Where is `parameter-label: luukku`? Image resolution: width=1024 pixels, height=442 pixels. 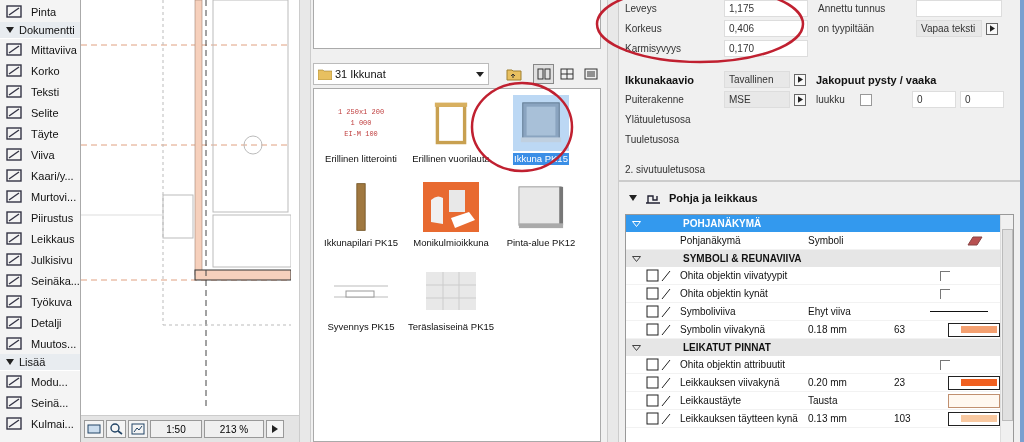 parameter-label: luukku is located at coordinates (831, 99).